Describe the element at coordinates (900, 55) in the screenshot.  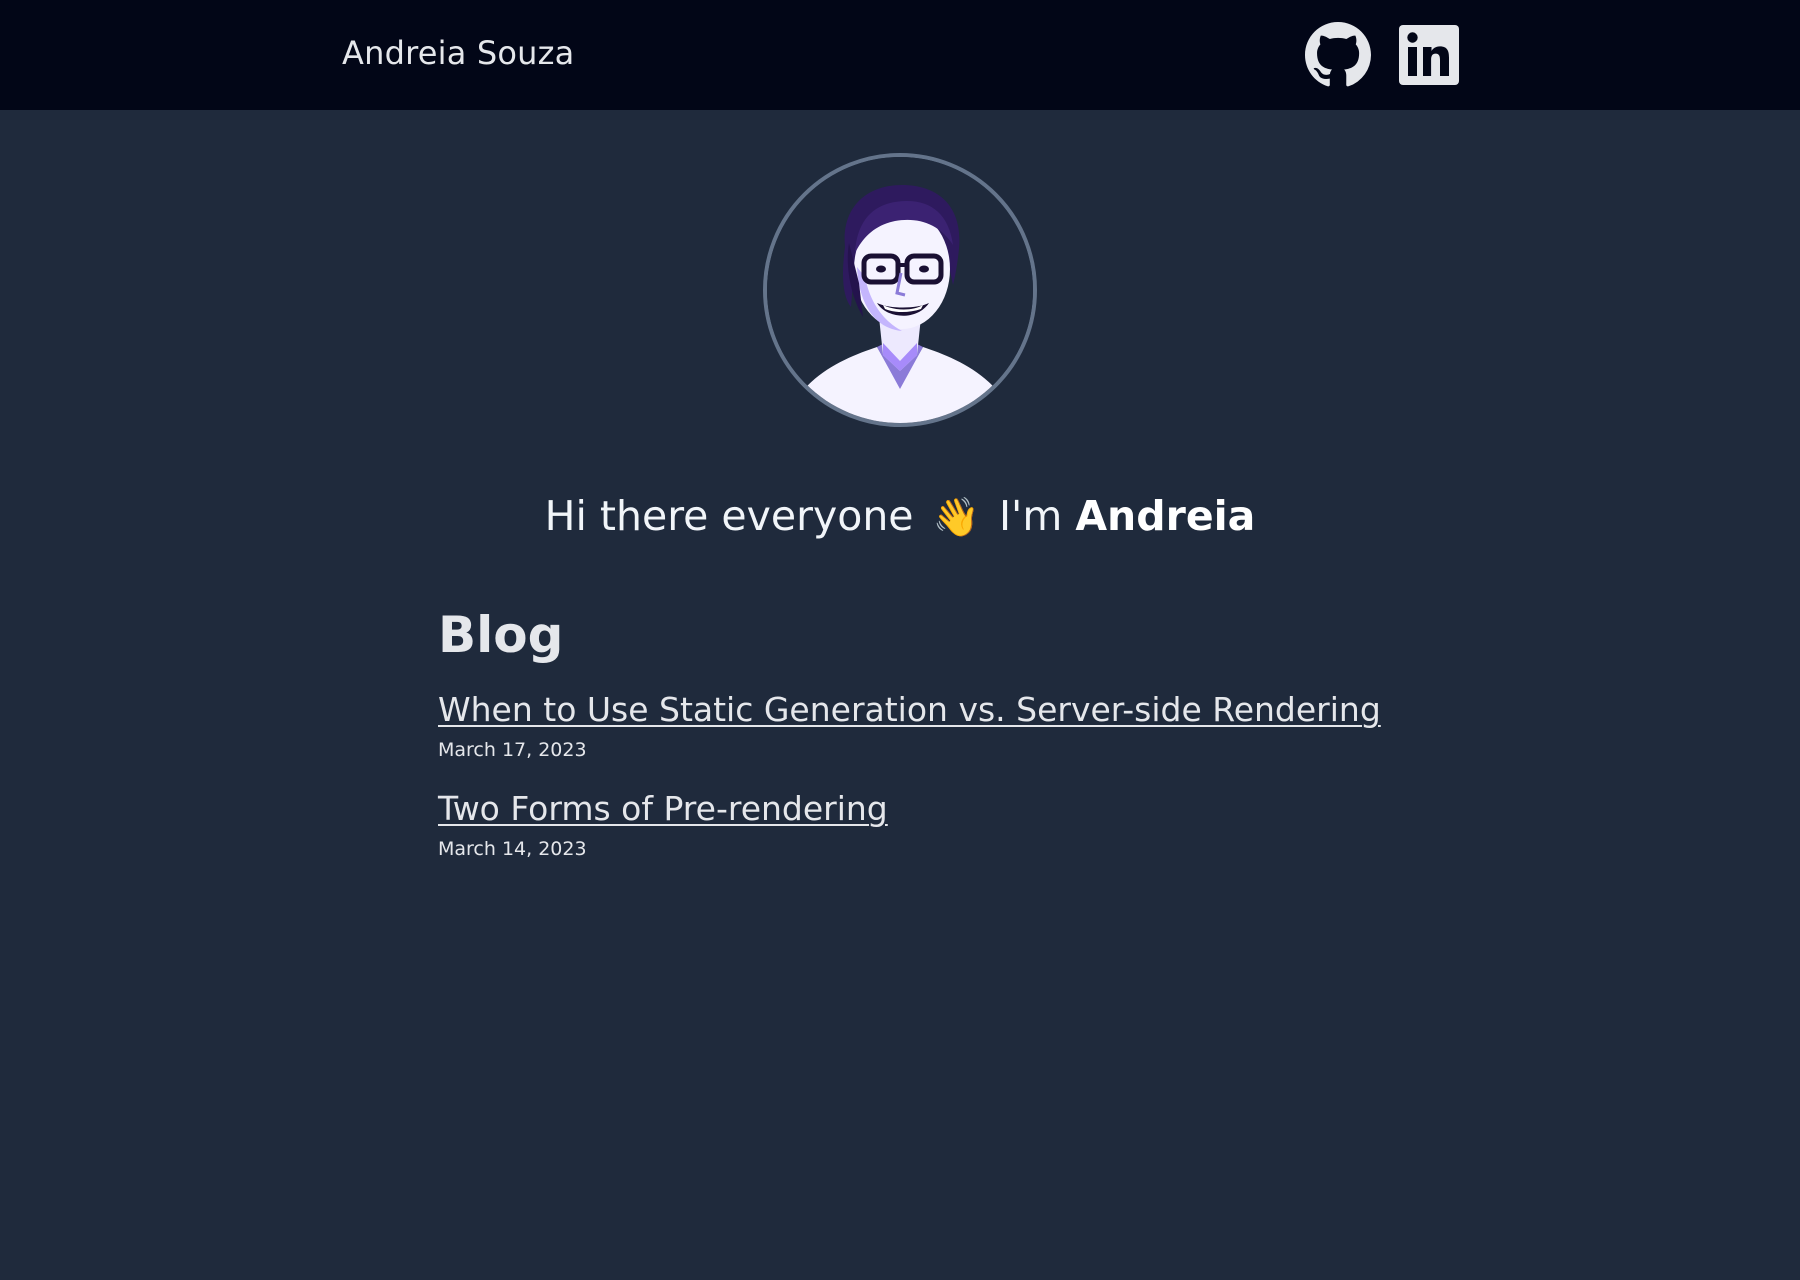
I see `top-navbar: Andreia Souza` at that location.